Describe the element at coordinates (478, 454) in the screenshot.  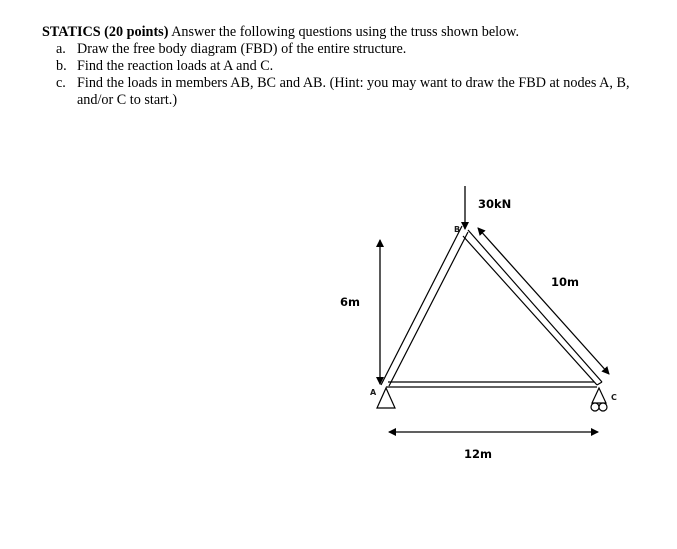
I see `span-label: 12m` at that location.